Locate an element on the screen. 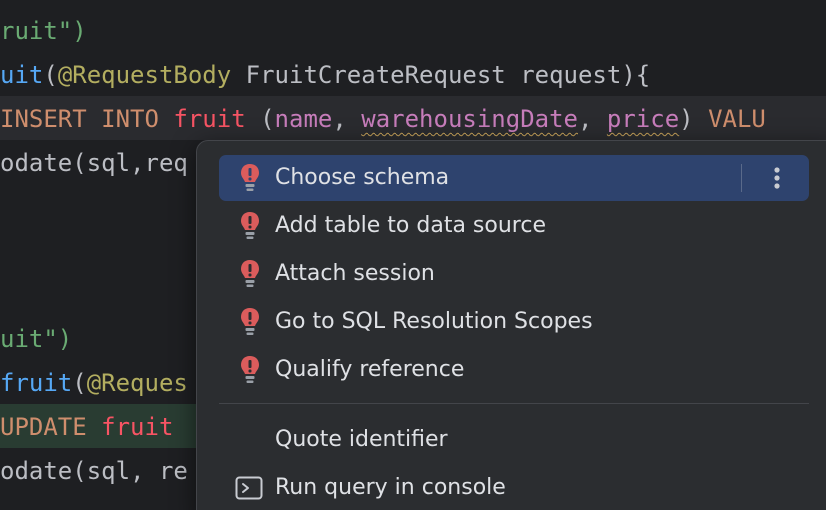 This screenshot has height=510, width=826. menu-item-sql-resolution-scopes: Go to SQL Resolution Scopes is located at coordinates (514, 322).